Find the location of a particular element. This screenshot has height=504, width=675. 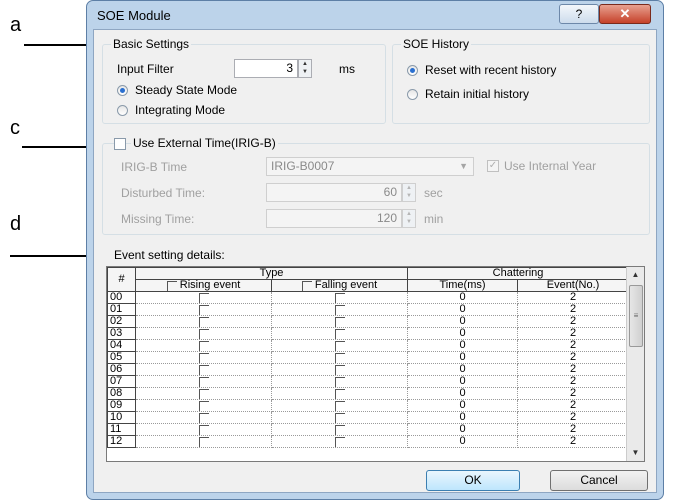

table-row: 04 0 2 is located at coordinates (368, 345).